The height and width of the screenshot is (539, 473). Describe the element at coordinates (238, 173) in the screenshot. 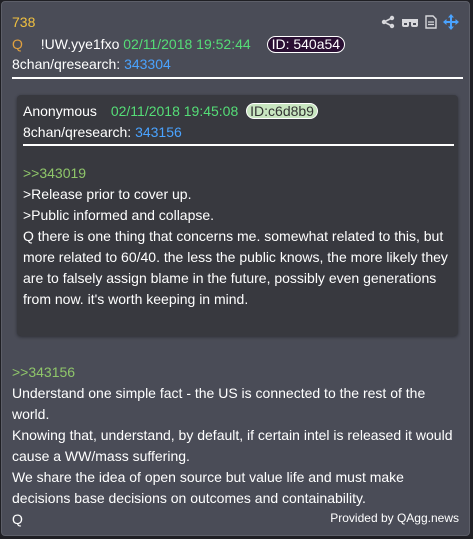

I see `quoted-reply-link: >>343019` at that location.